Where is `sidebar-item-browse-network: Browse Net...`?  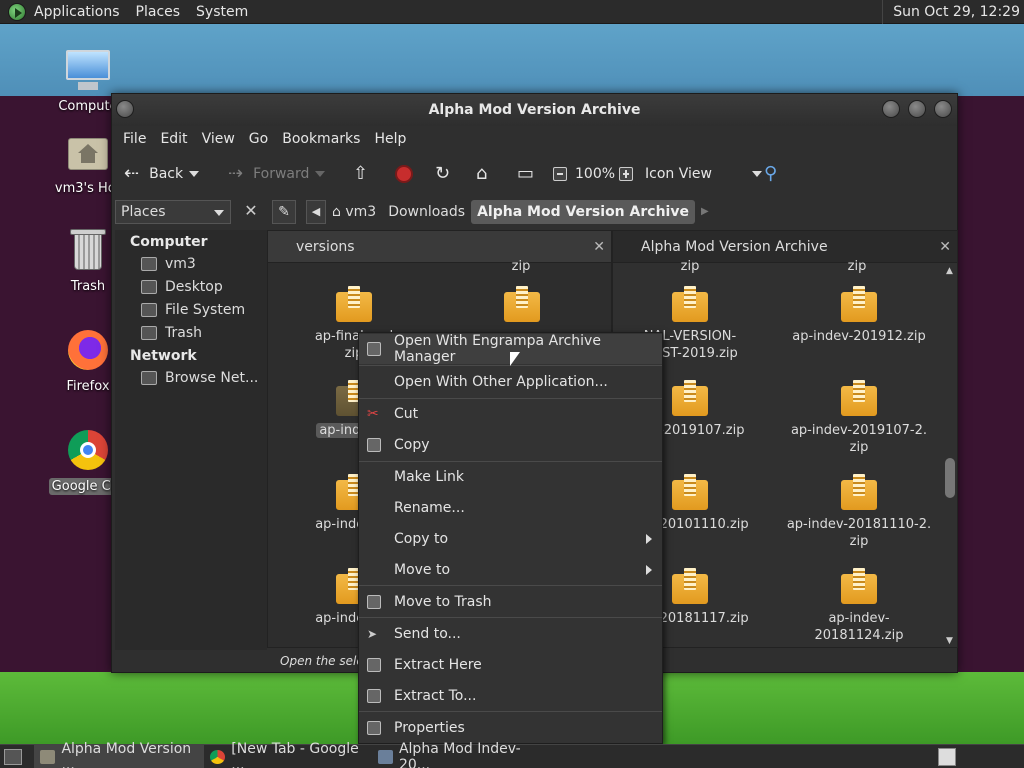 sidebar-item-browse-network: Browse Net... is located at coordinates (191, 377).